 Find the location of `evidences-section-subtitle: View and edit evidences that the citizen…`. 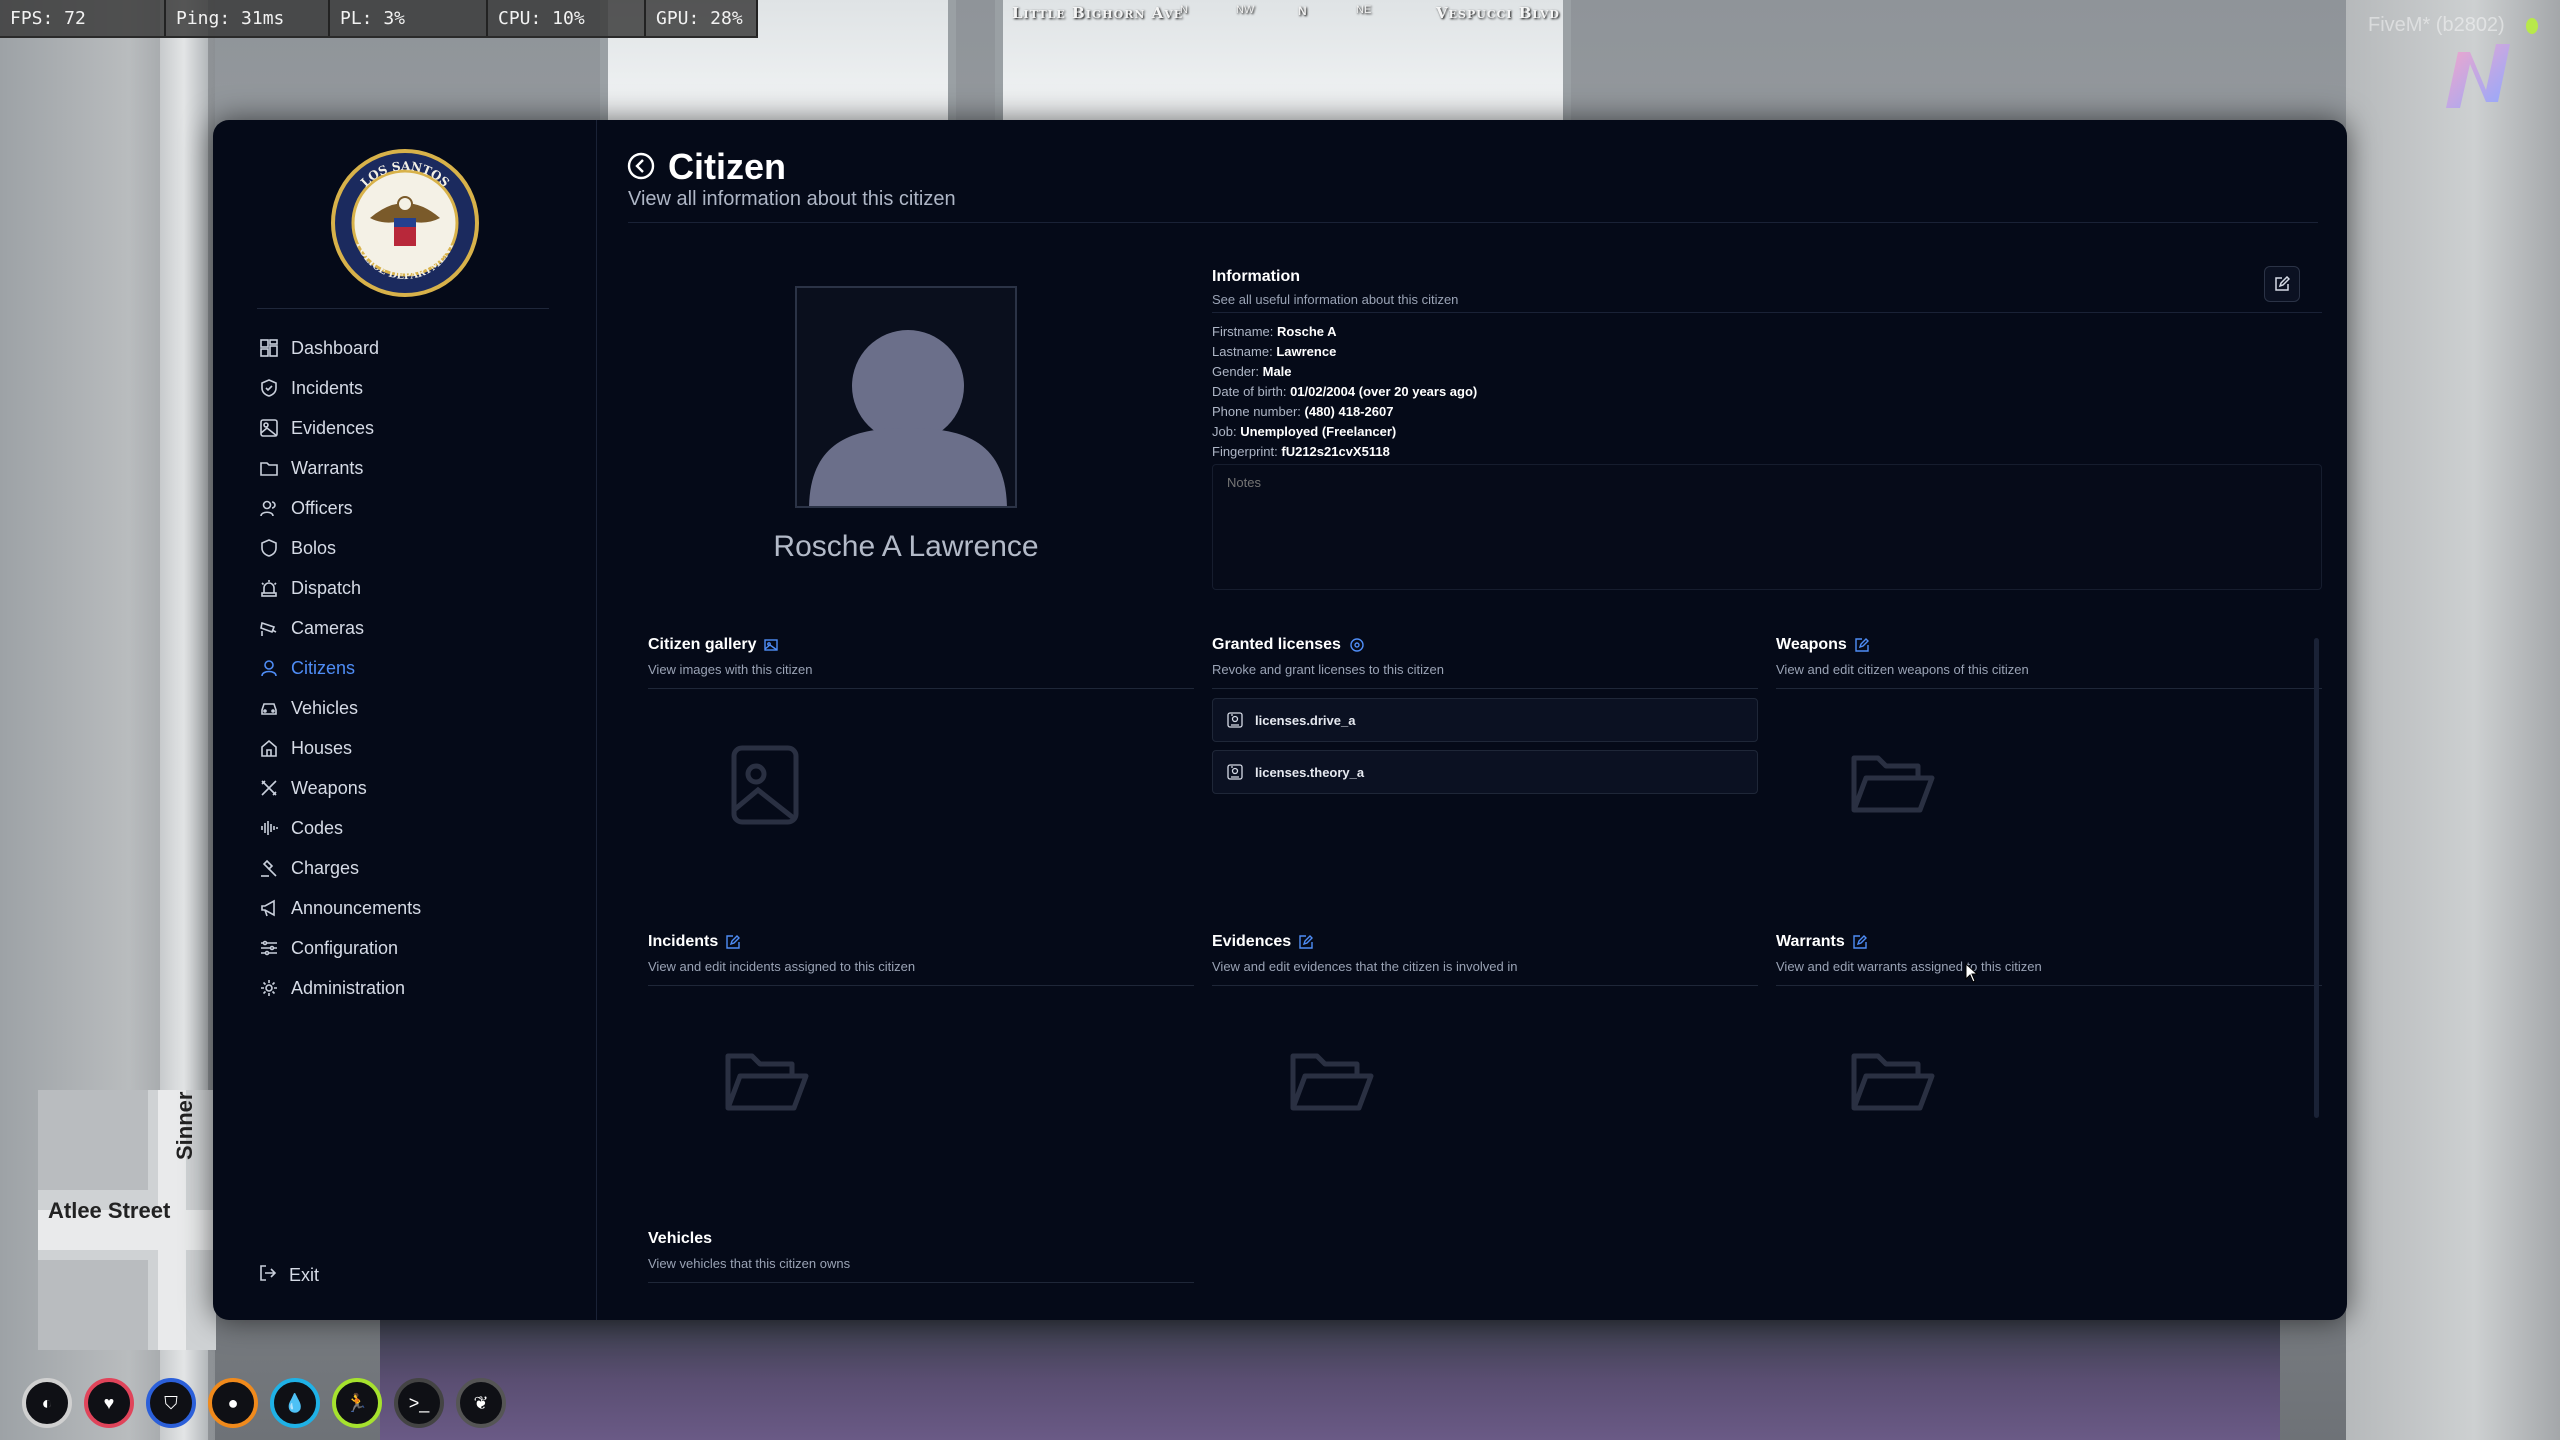

evidences-section-subtitle: View and edit evidences that the citizen… is located at coordinates (1365, 966).